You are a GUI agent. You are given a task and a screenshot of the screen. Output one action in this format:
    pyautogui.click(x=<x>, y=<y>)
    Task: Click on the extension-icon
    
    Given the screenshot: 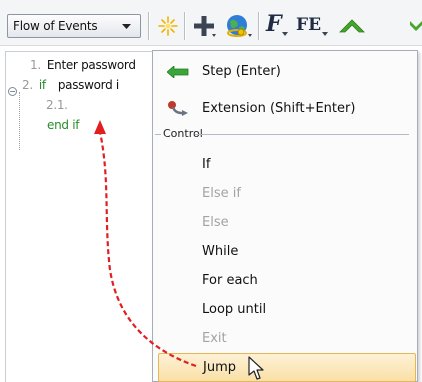 What is the action you would take?
    pyautogui.click(x=178, y=109)
    